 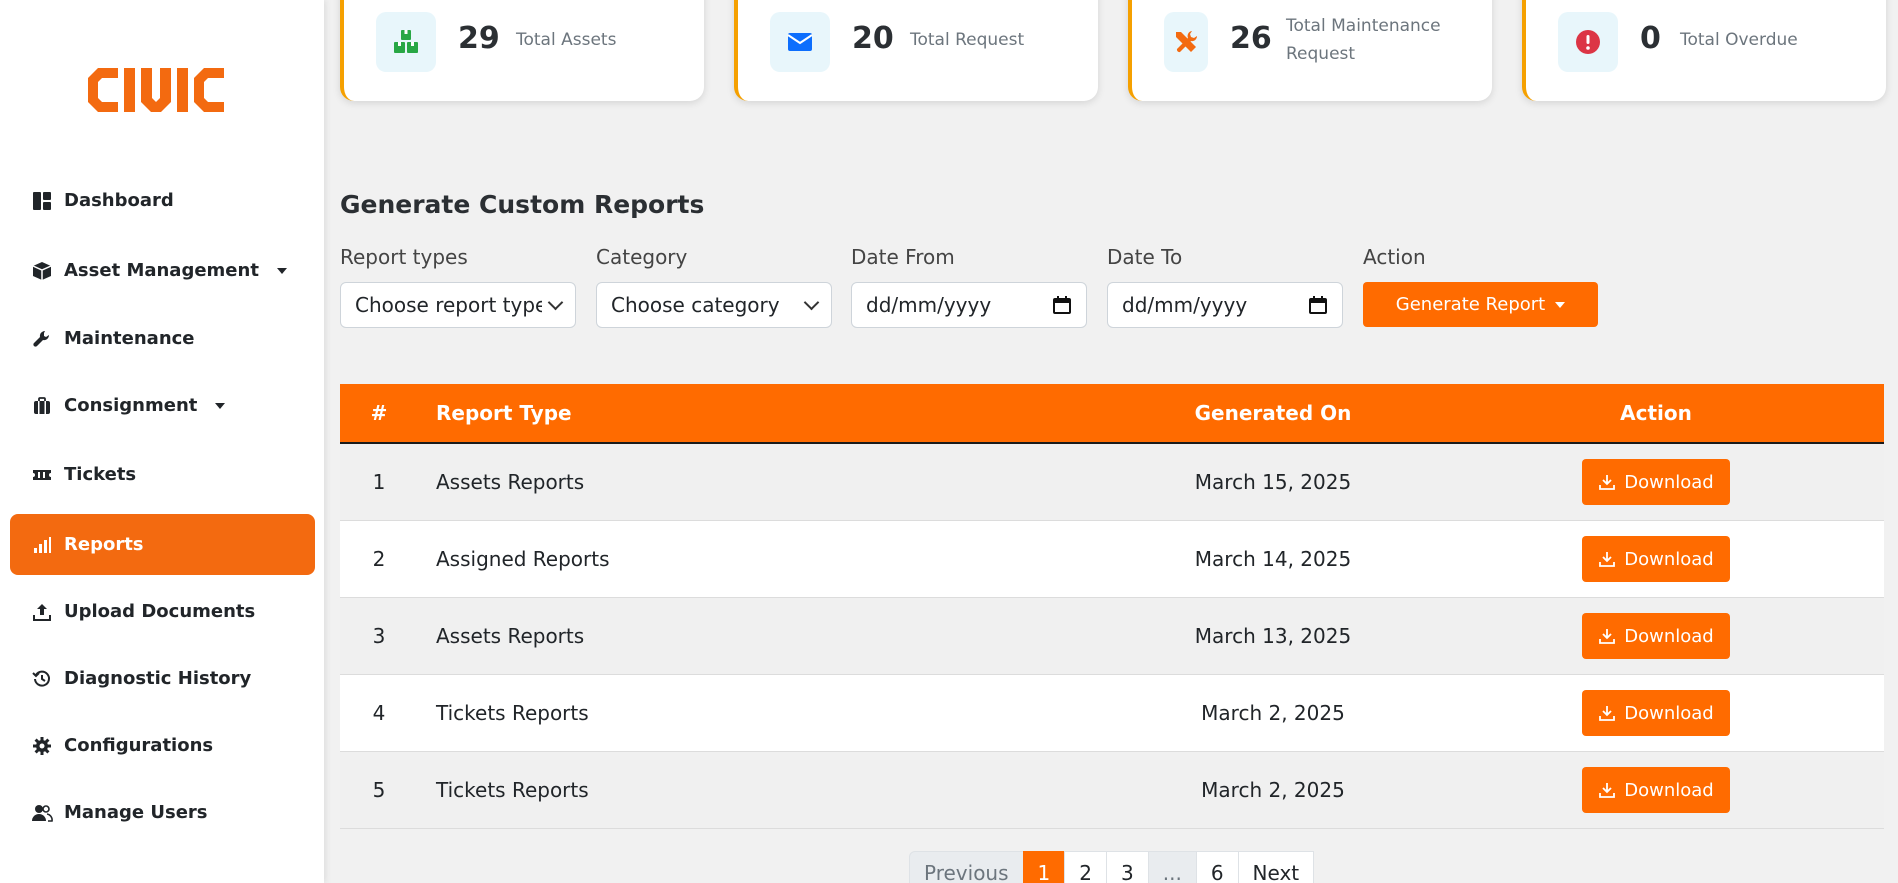 I want to click on date-to-label: Date To, so click(x=1145, y=257).